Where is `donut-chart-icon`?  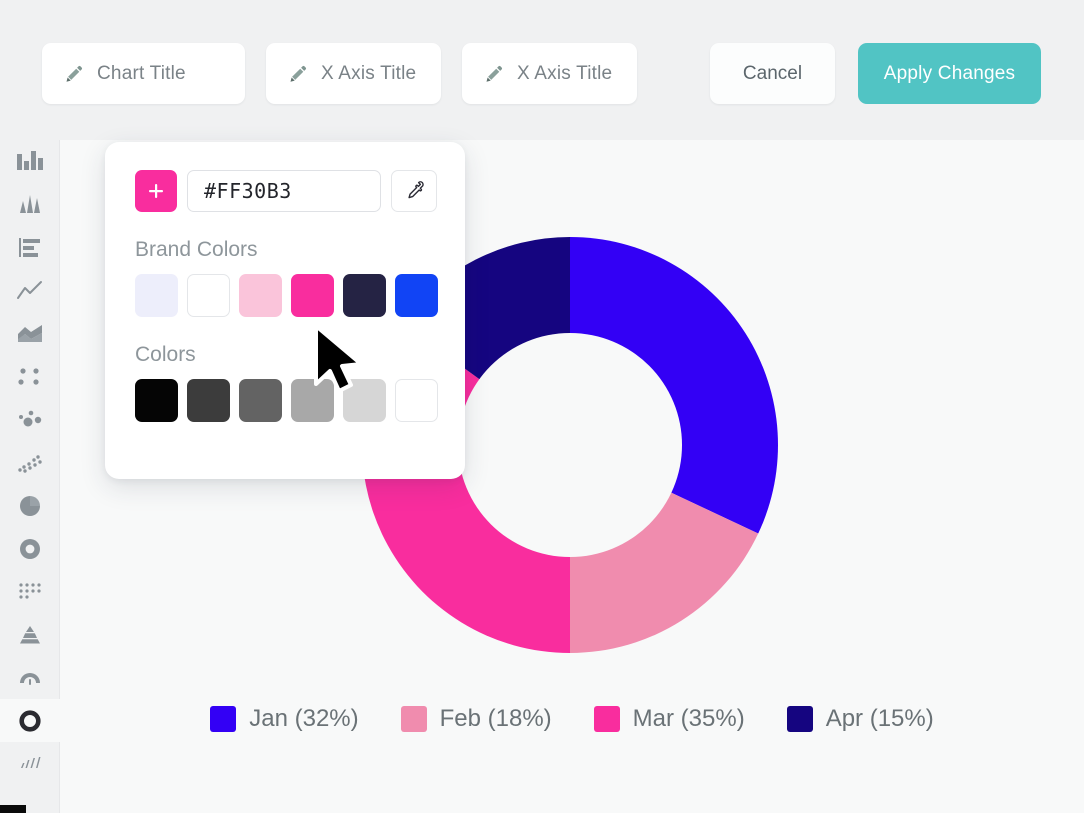 donut-chart-icon is located at coordinates (30, 548).